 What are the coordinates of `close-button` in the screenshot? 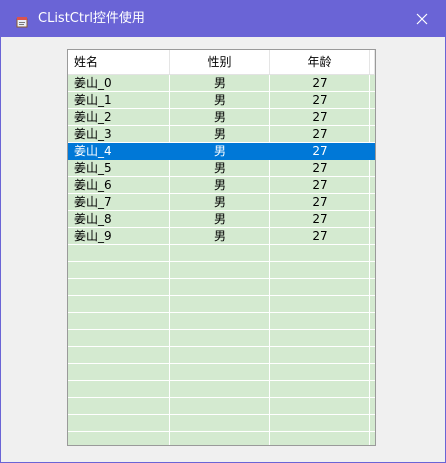 It's located at (422, 19).